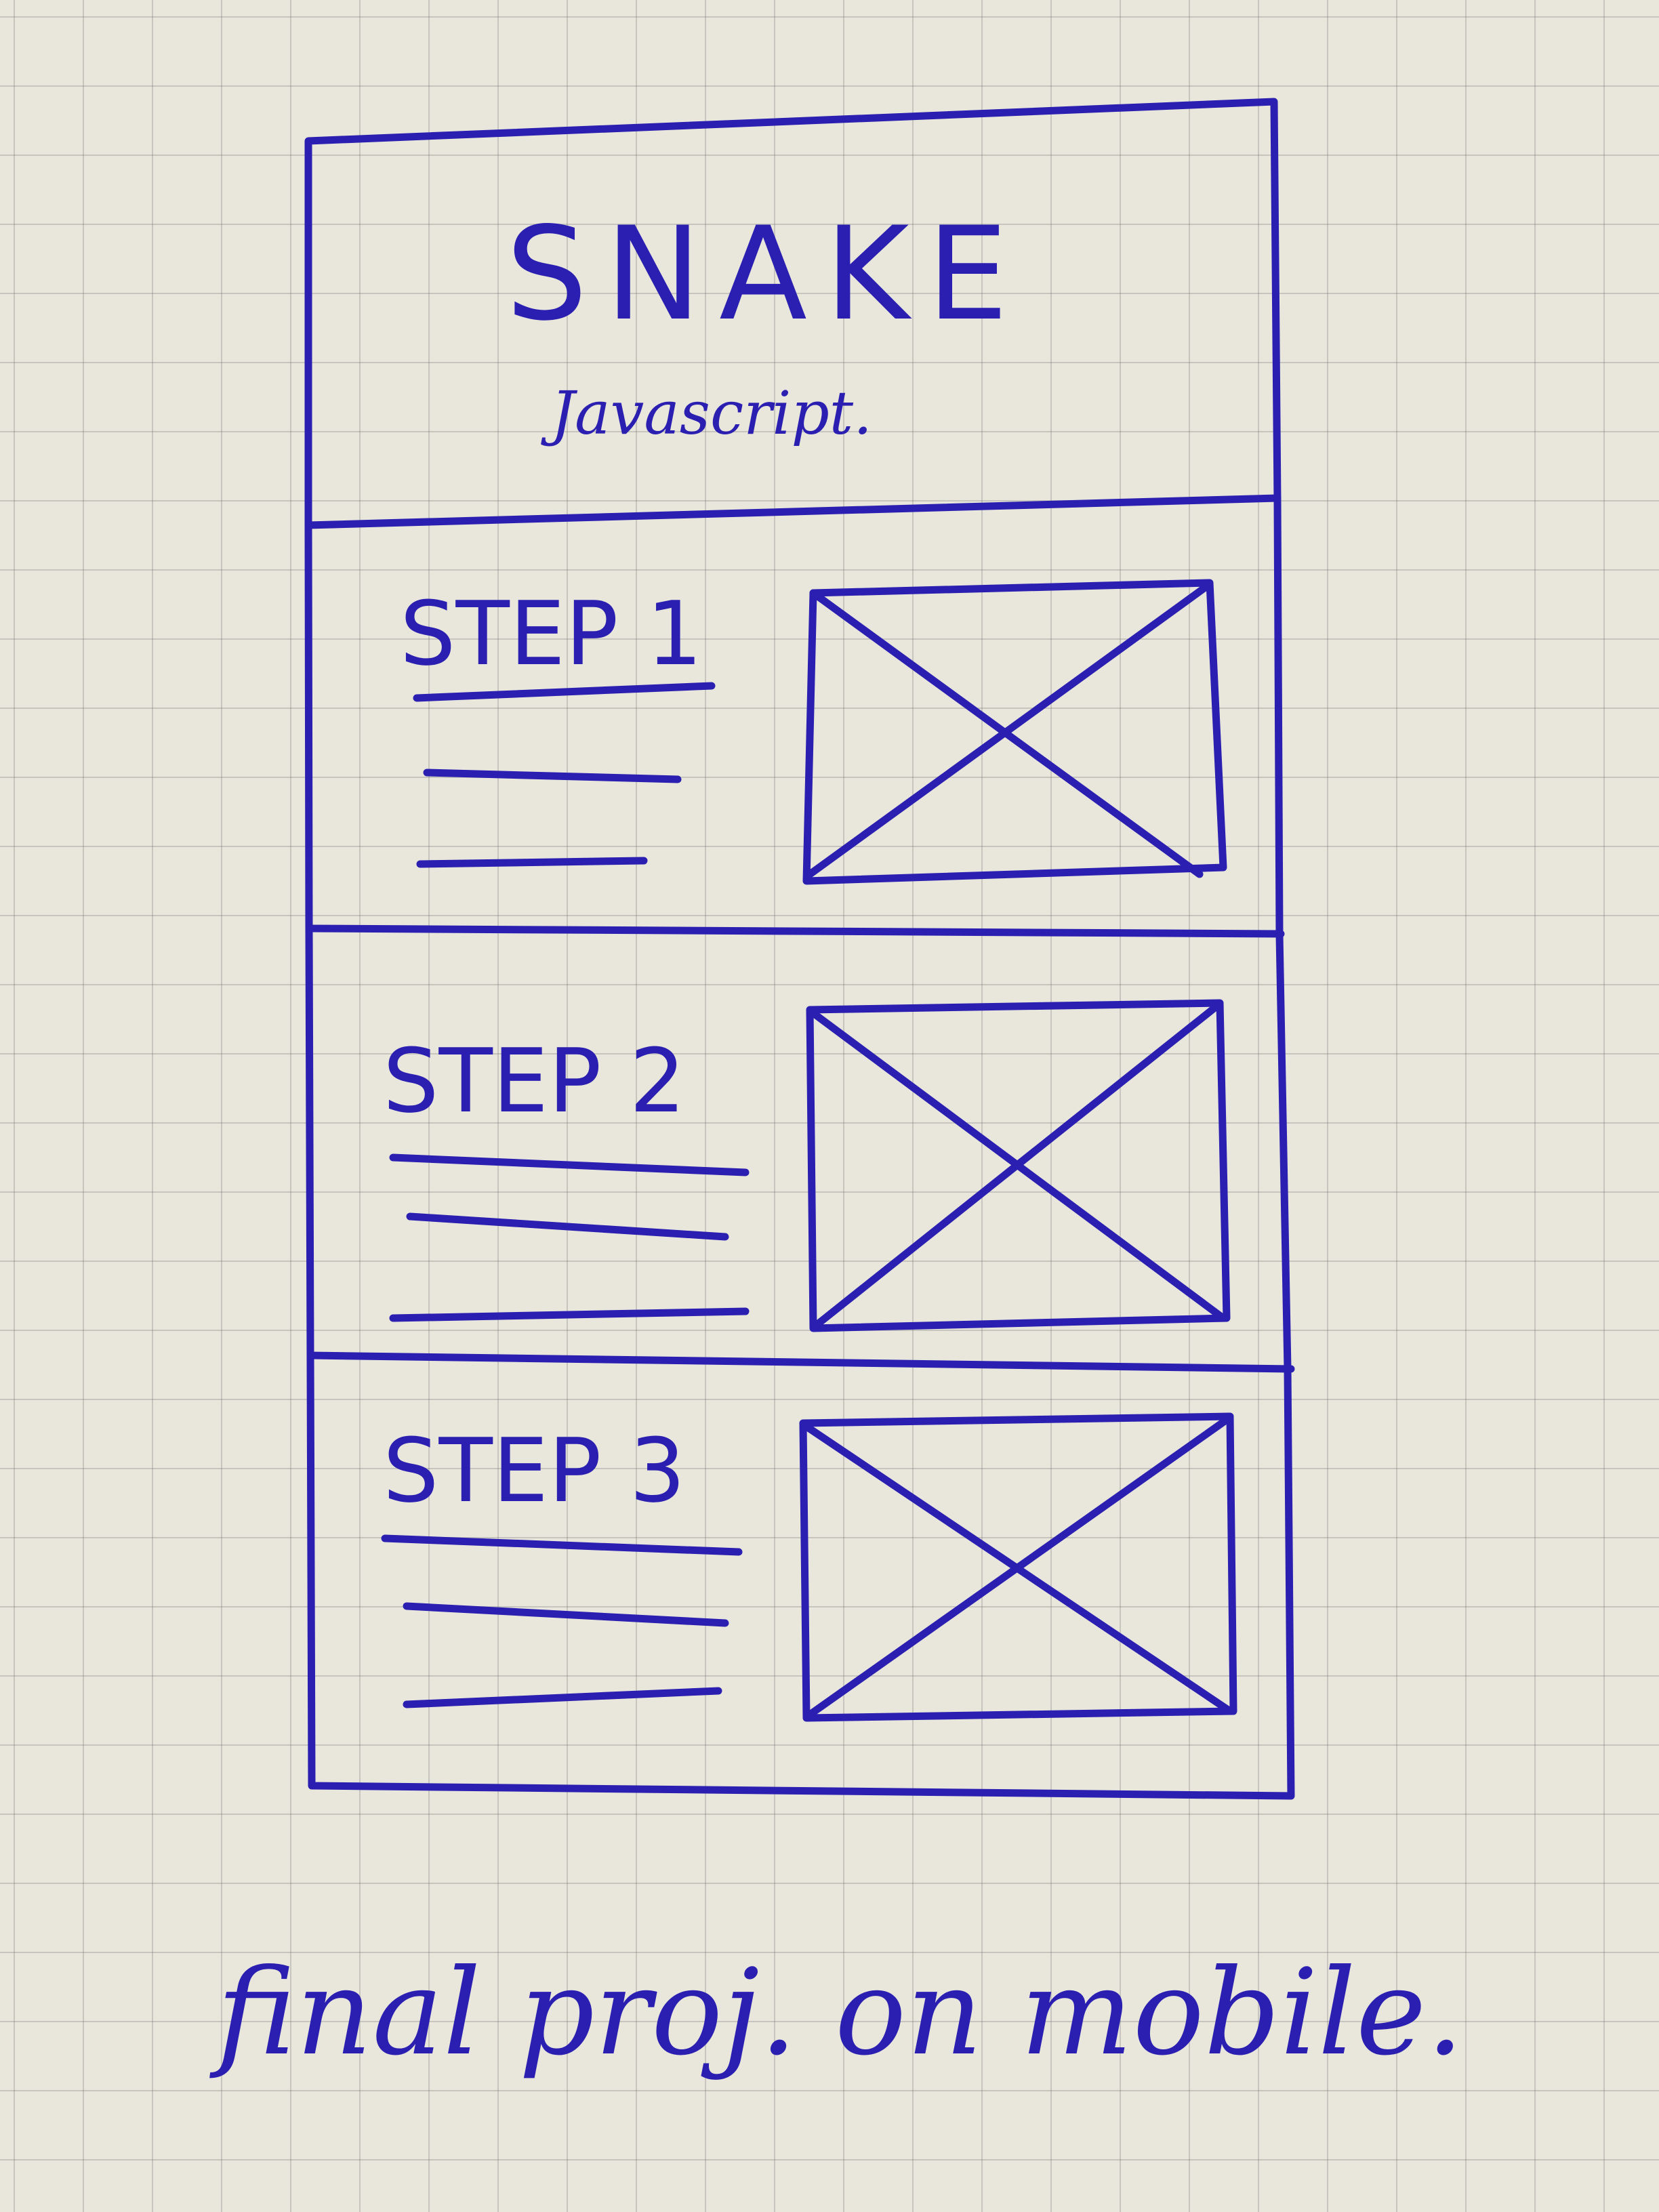  Describe the element at coordinates (564, 692) in the screenshot. I see `step-title-underline` at that location.